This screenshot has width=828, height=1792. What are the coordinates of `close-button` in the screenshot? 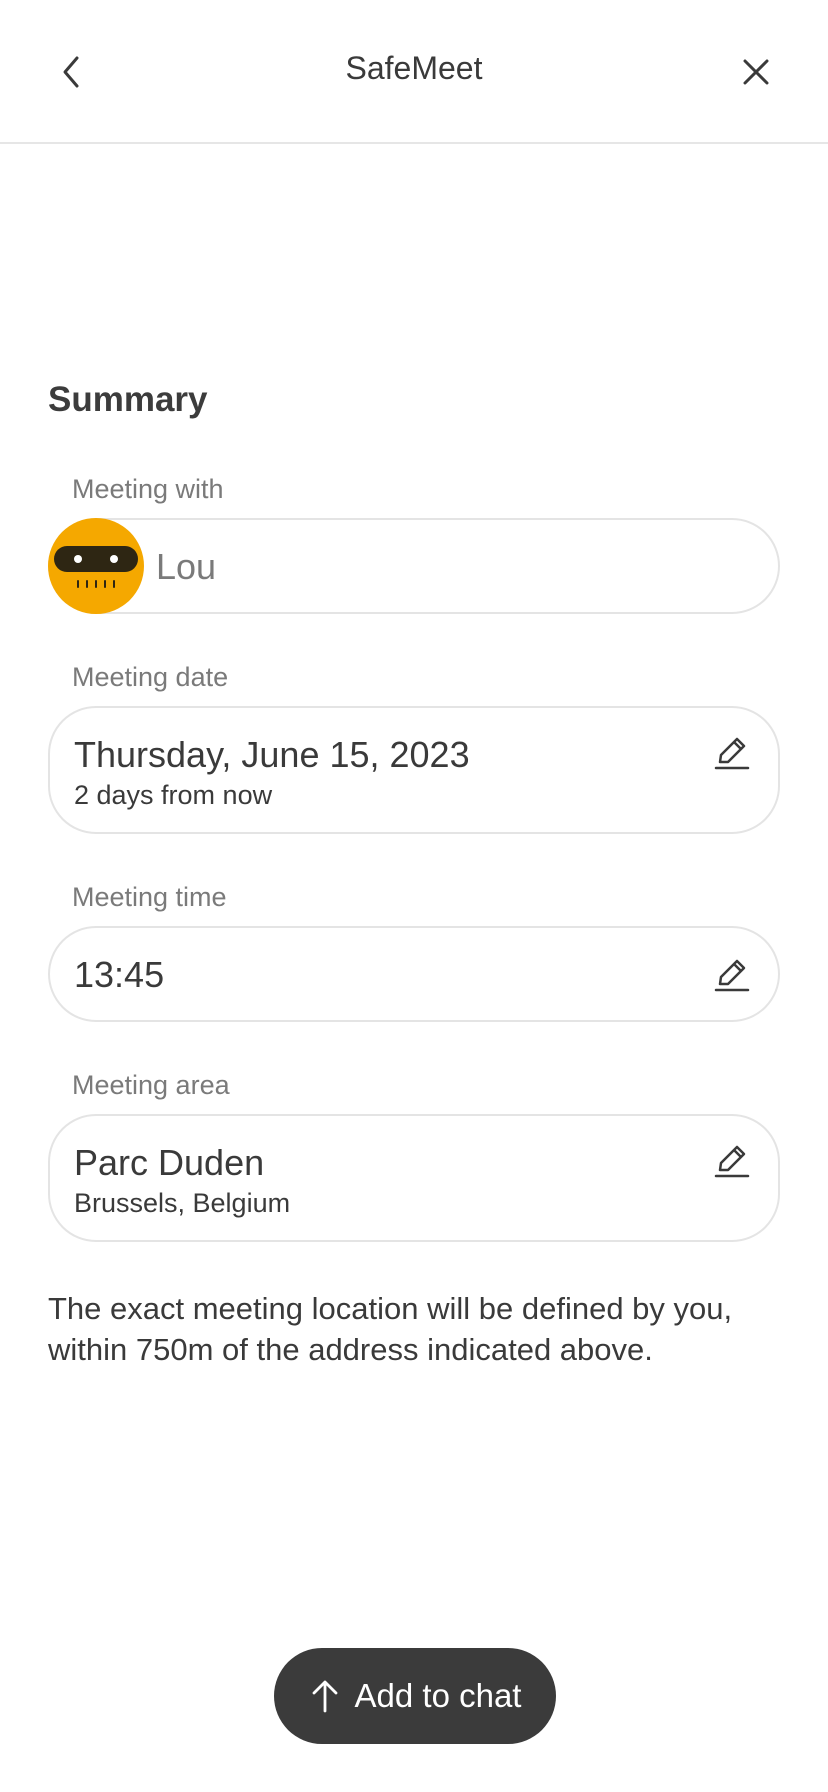 It's located at (756, 72).